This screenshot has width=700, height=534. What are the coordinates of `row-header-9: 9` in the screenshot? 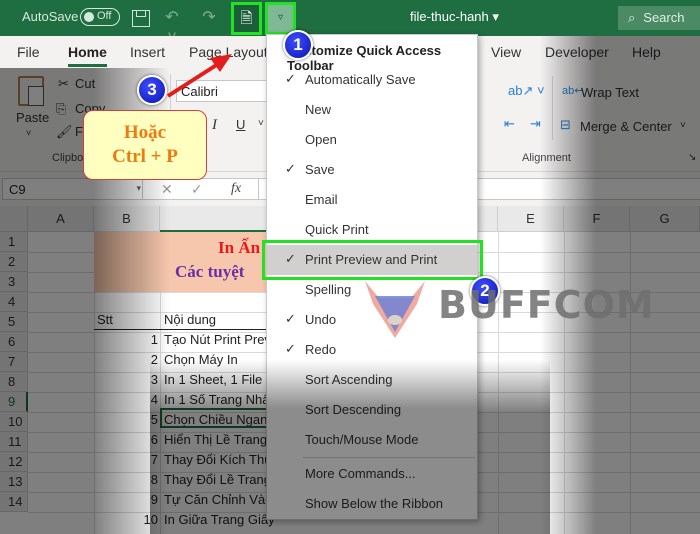 It's located at (14, 402).